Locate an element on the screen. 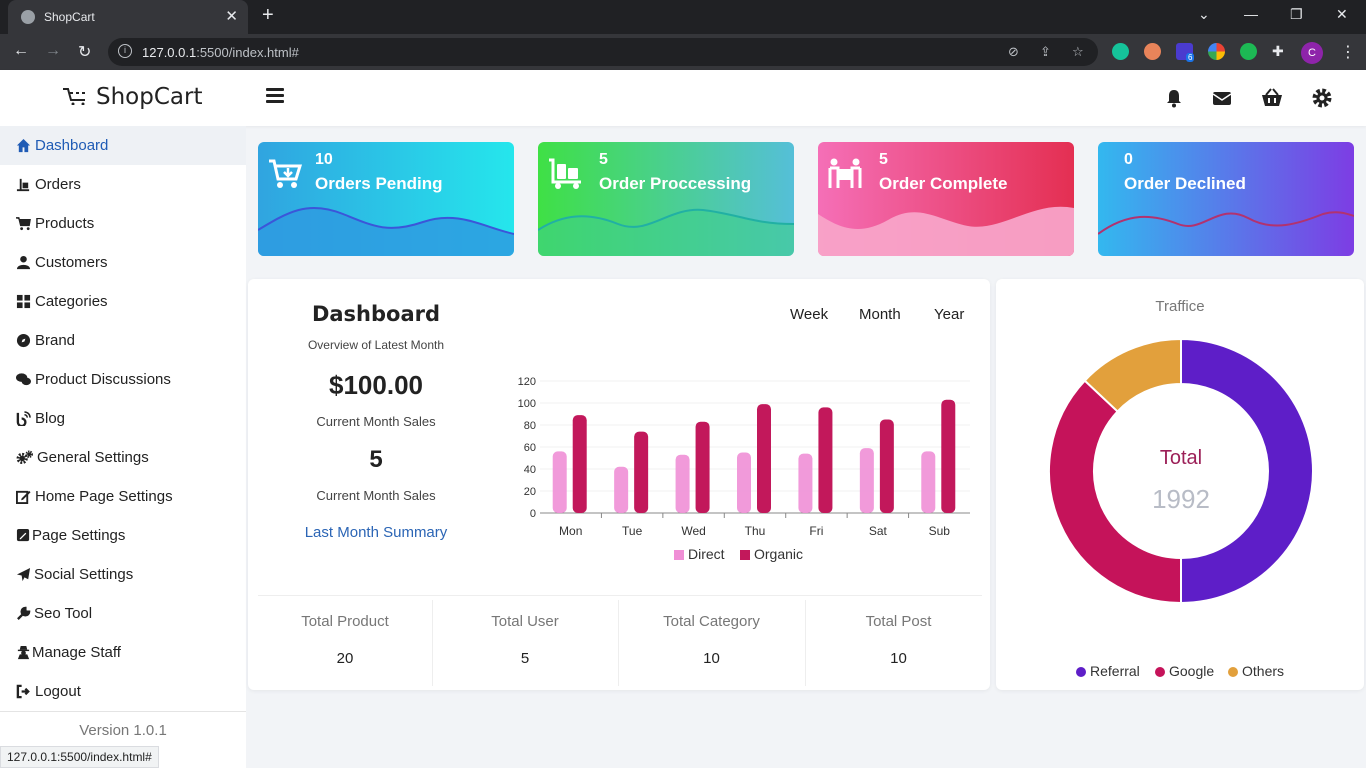  puzzle-icon: ✚ is located at coordinates (1278, 51).